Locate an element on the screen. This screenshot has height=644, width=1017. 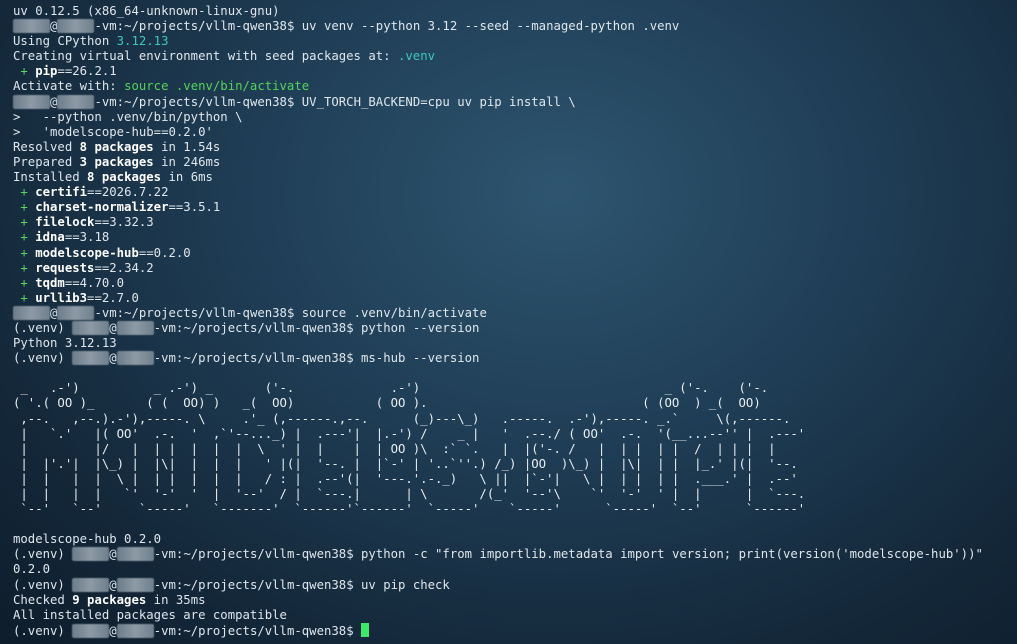
package-line: + urllib3==2.7.0 is located at coordinates (515, 298).